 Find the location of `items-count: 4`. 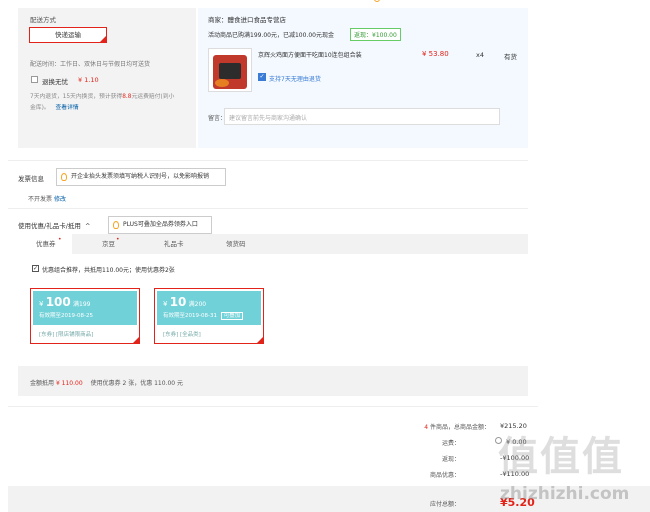

items-count: 4 is located at coordinates (426, 427).